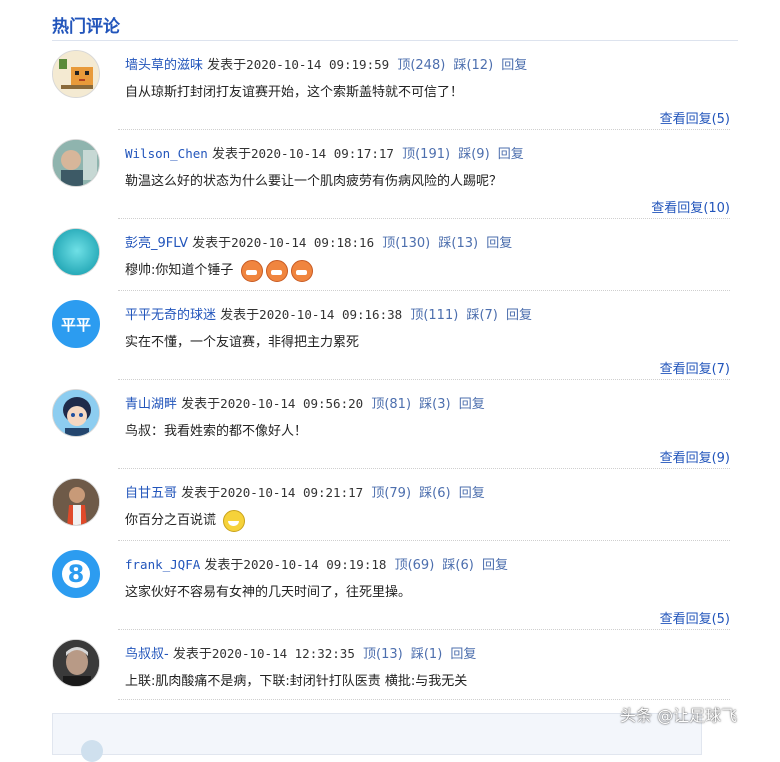  I want to click on comment-timestamp: 2020-10-14 09:16:38, so click(331, 314).